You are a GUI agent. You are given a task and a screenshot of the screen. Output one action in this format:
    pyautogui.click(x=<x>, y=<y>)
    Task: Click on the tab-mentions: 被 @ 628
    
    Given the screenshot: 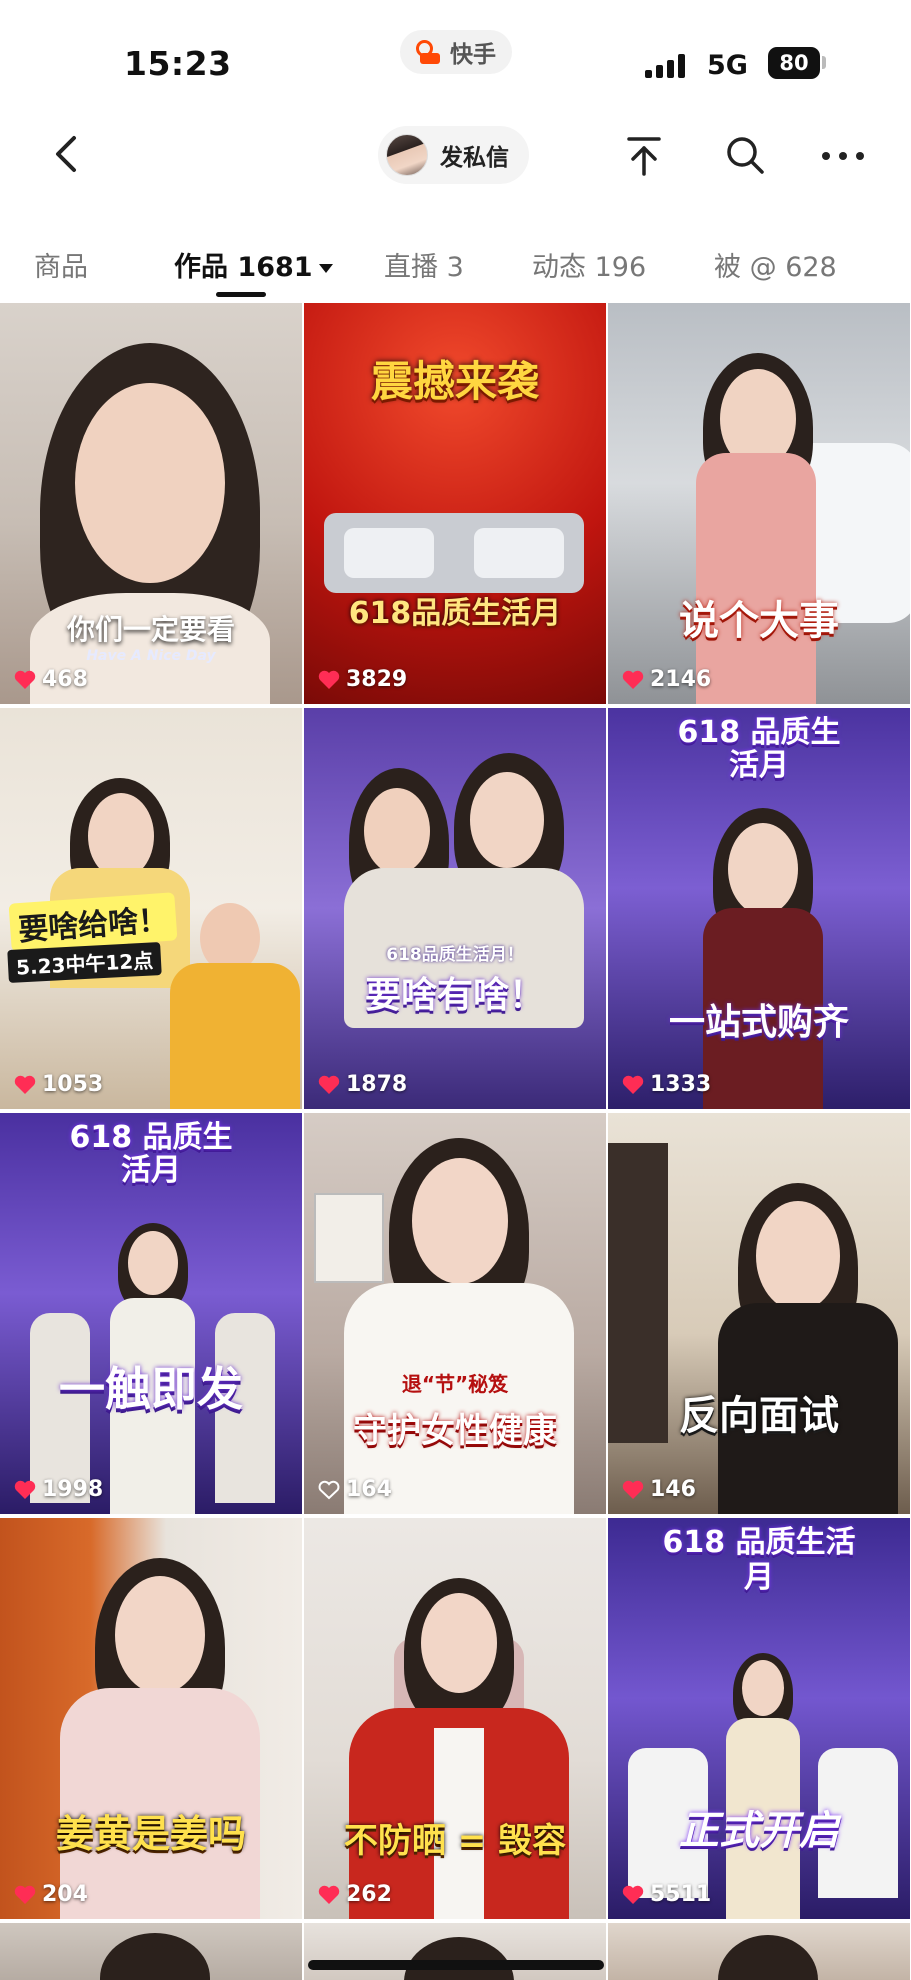 What is the action you would take?
    pyautogui.click(x=775, y=264)
    